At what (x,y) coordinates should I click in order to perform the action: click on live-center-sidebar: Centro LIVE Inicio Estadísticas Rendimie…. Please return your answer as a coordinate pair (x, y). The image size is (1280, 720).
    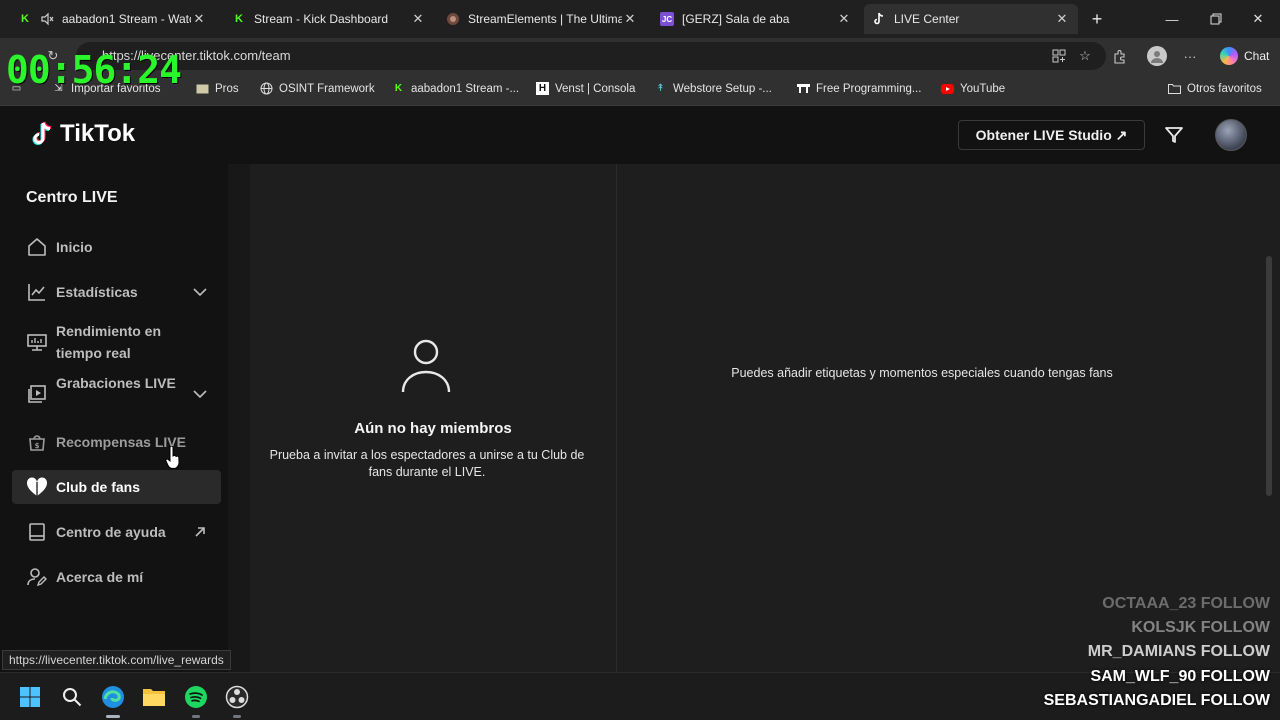
    Looking at the image, I should click on (114, 418).